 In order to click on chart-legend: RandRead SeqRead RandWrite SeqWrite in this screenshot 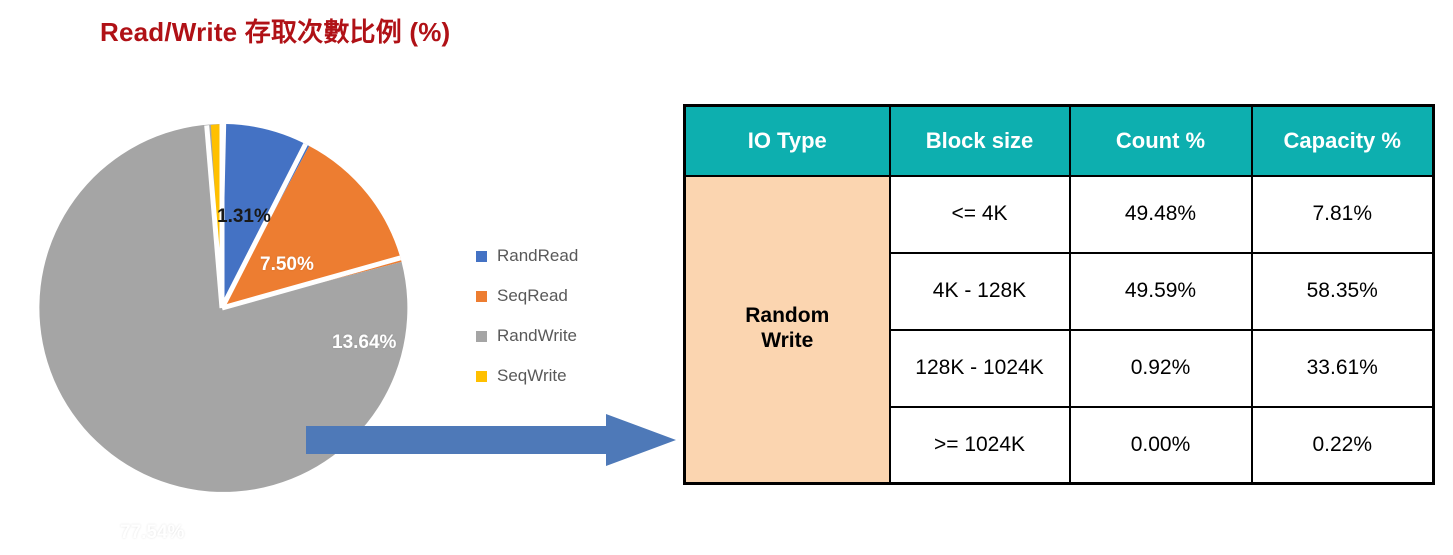, I will do `click(551, 316)`.